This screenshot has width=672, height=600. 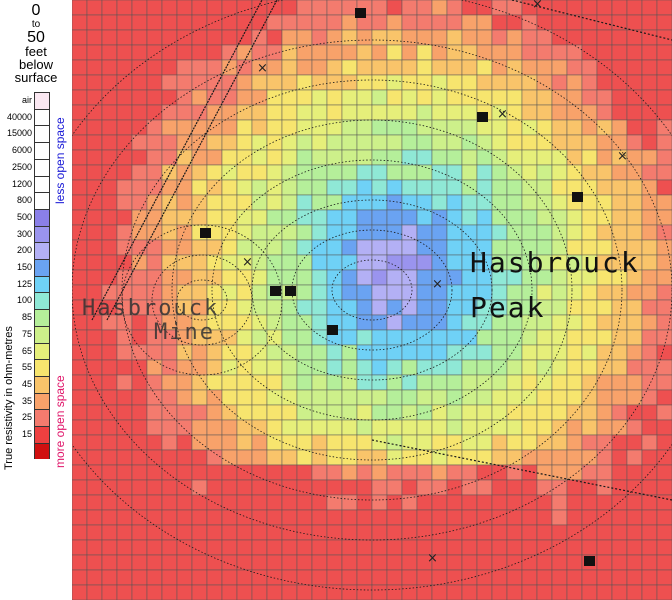 I want to click on legend-class-label: 1200, so click(x=21, y=184).